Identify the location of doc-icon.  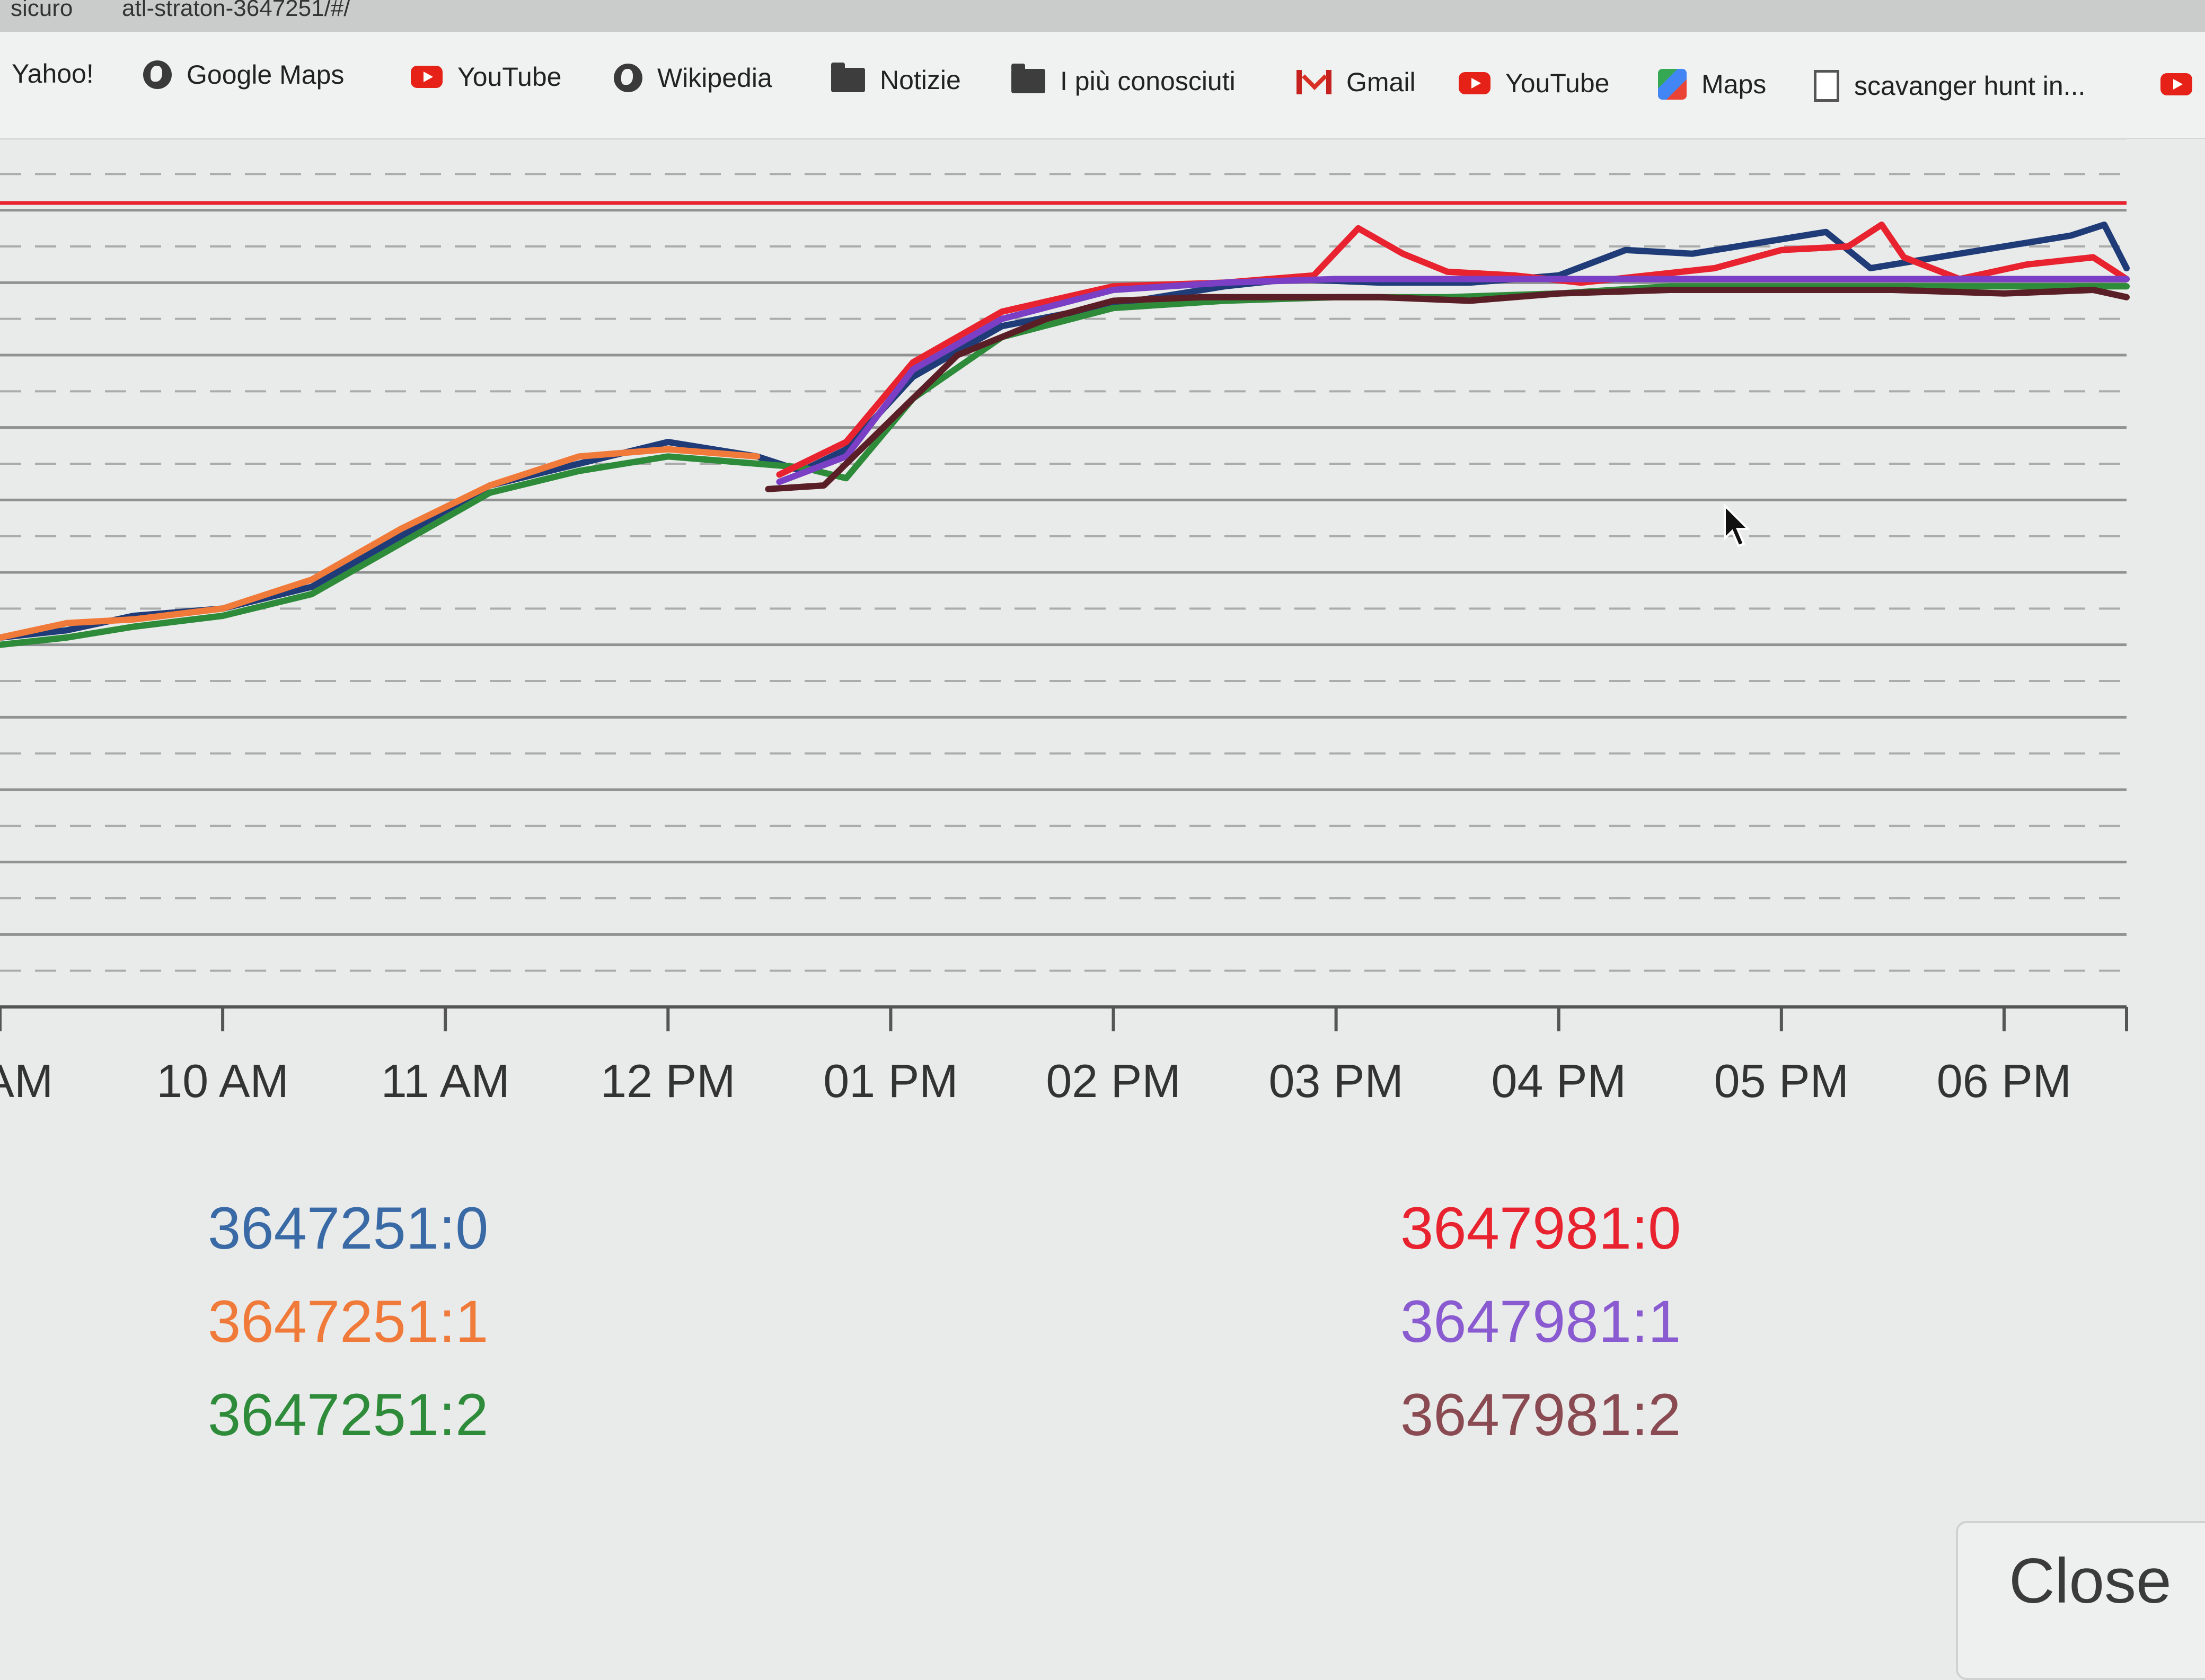
(1826, 86).